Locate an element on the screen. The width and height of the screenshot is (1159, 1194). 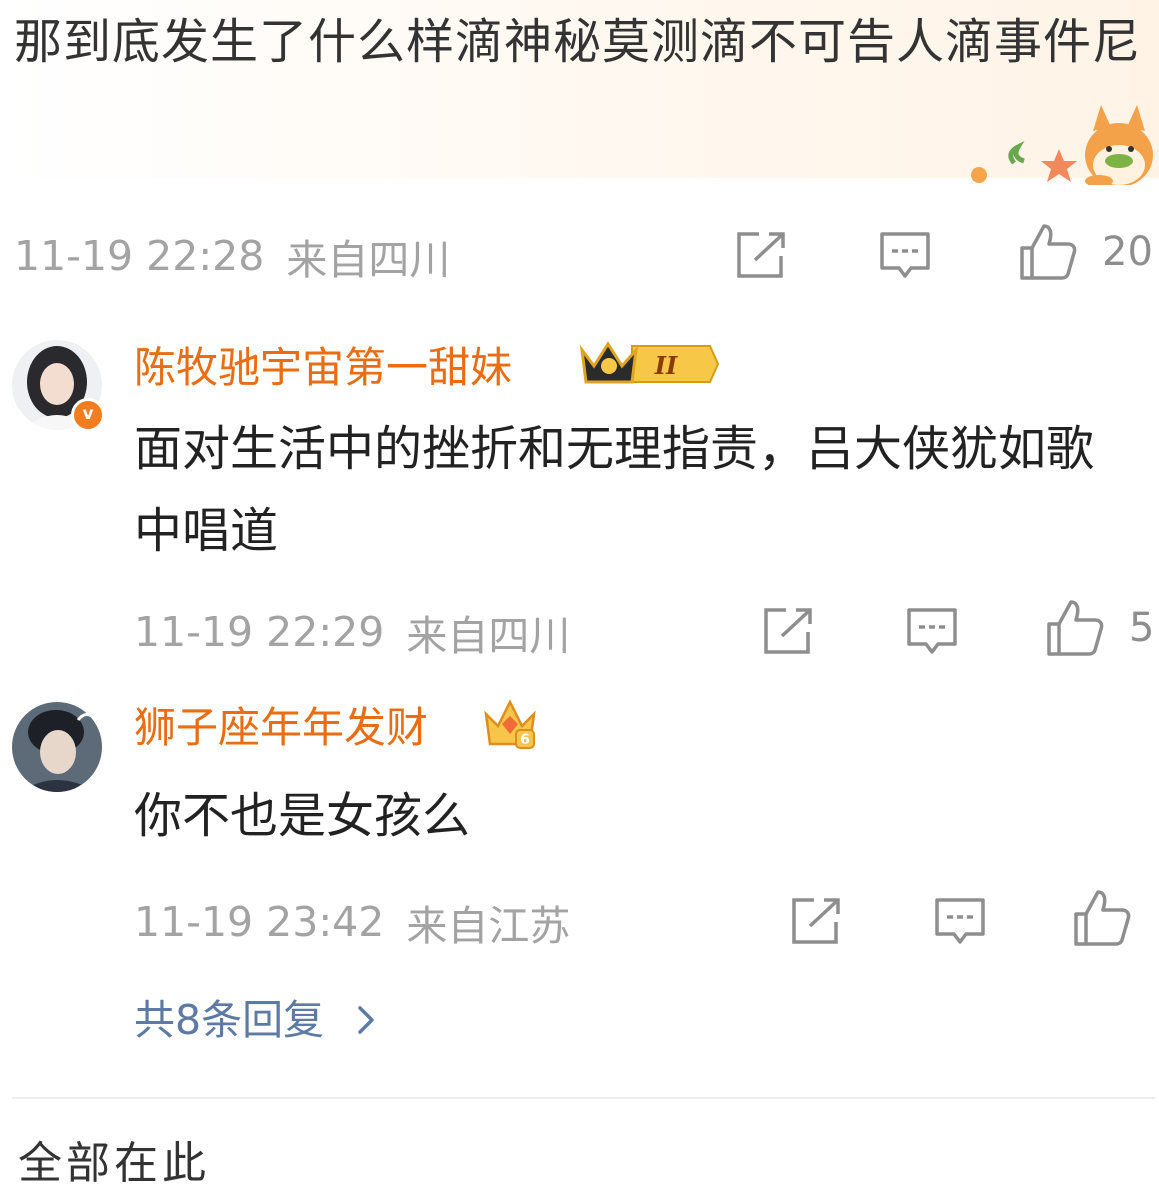
comment-timestamp: 11-19 23:42 is located at coordinates (259, 922).